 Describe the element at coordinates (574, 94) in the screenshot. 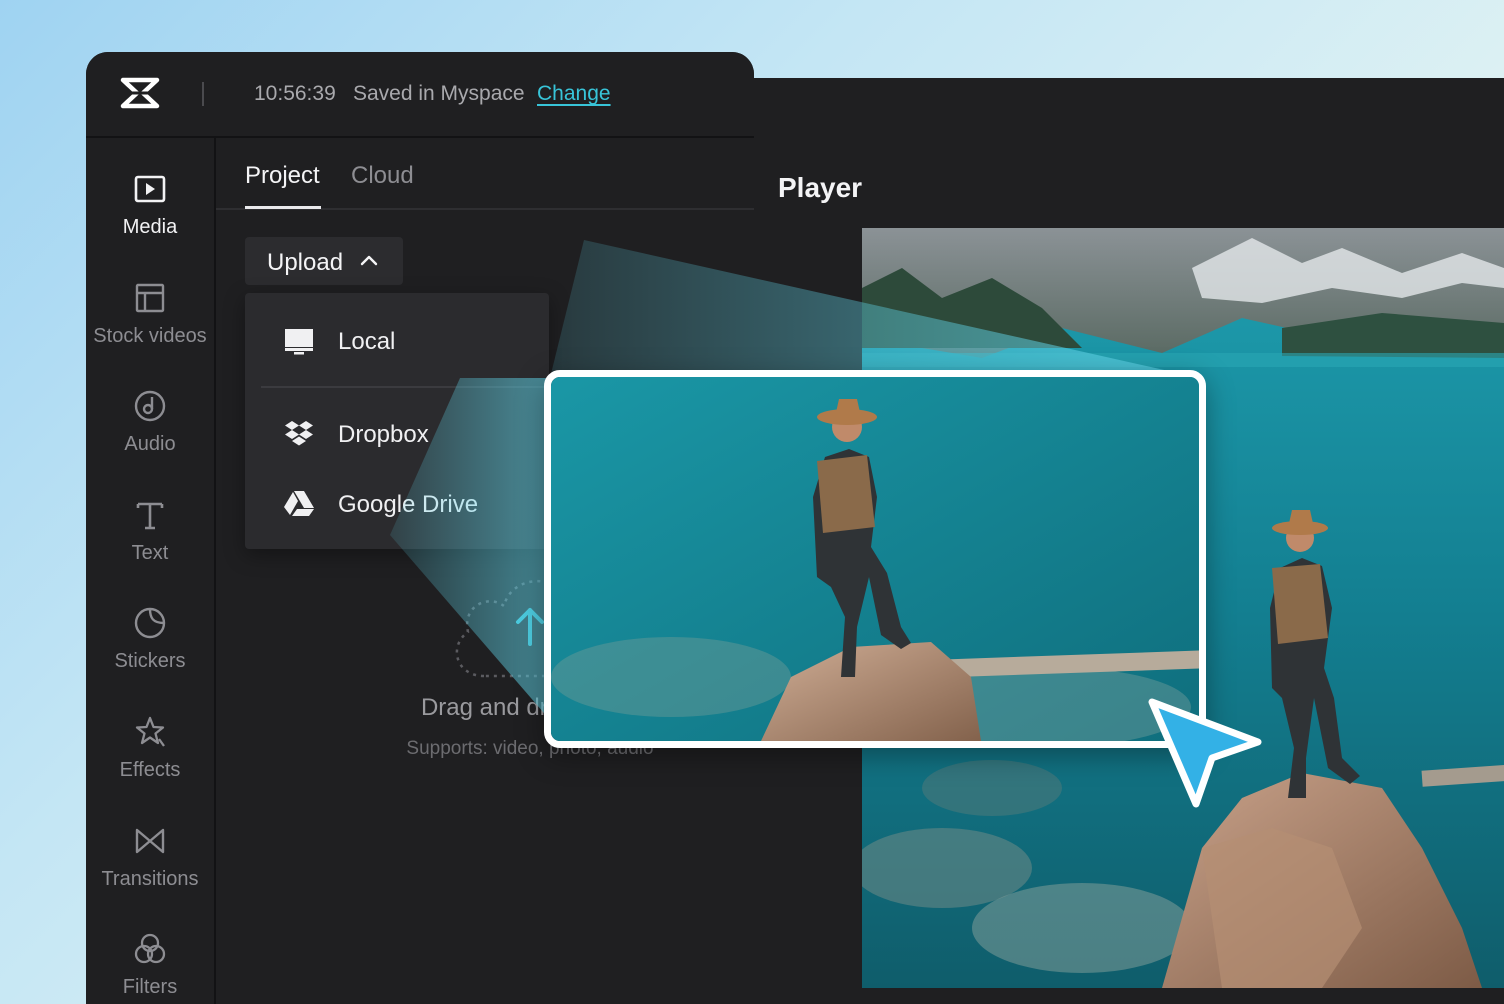

I see `change-location-link: Change` at that location.